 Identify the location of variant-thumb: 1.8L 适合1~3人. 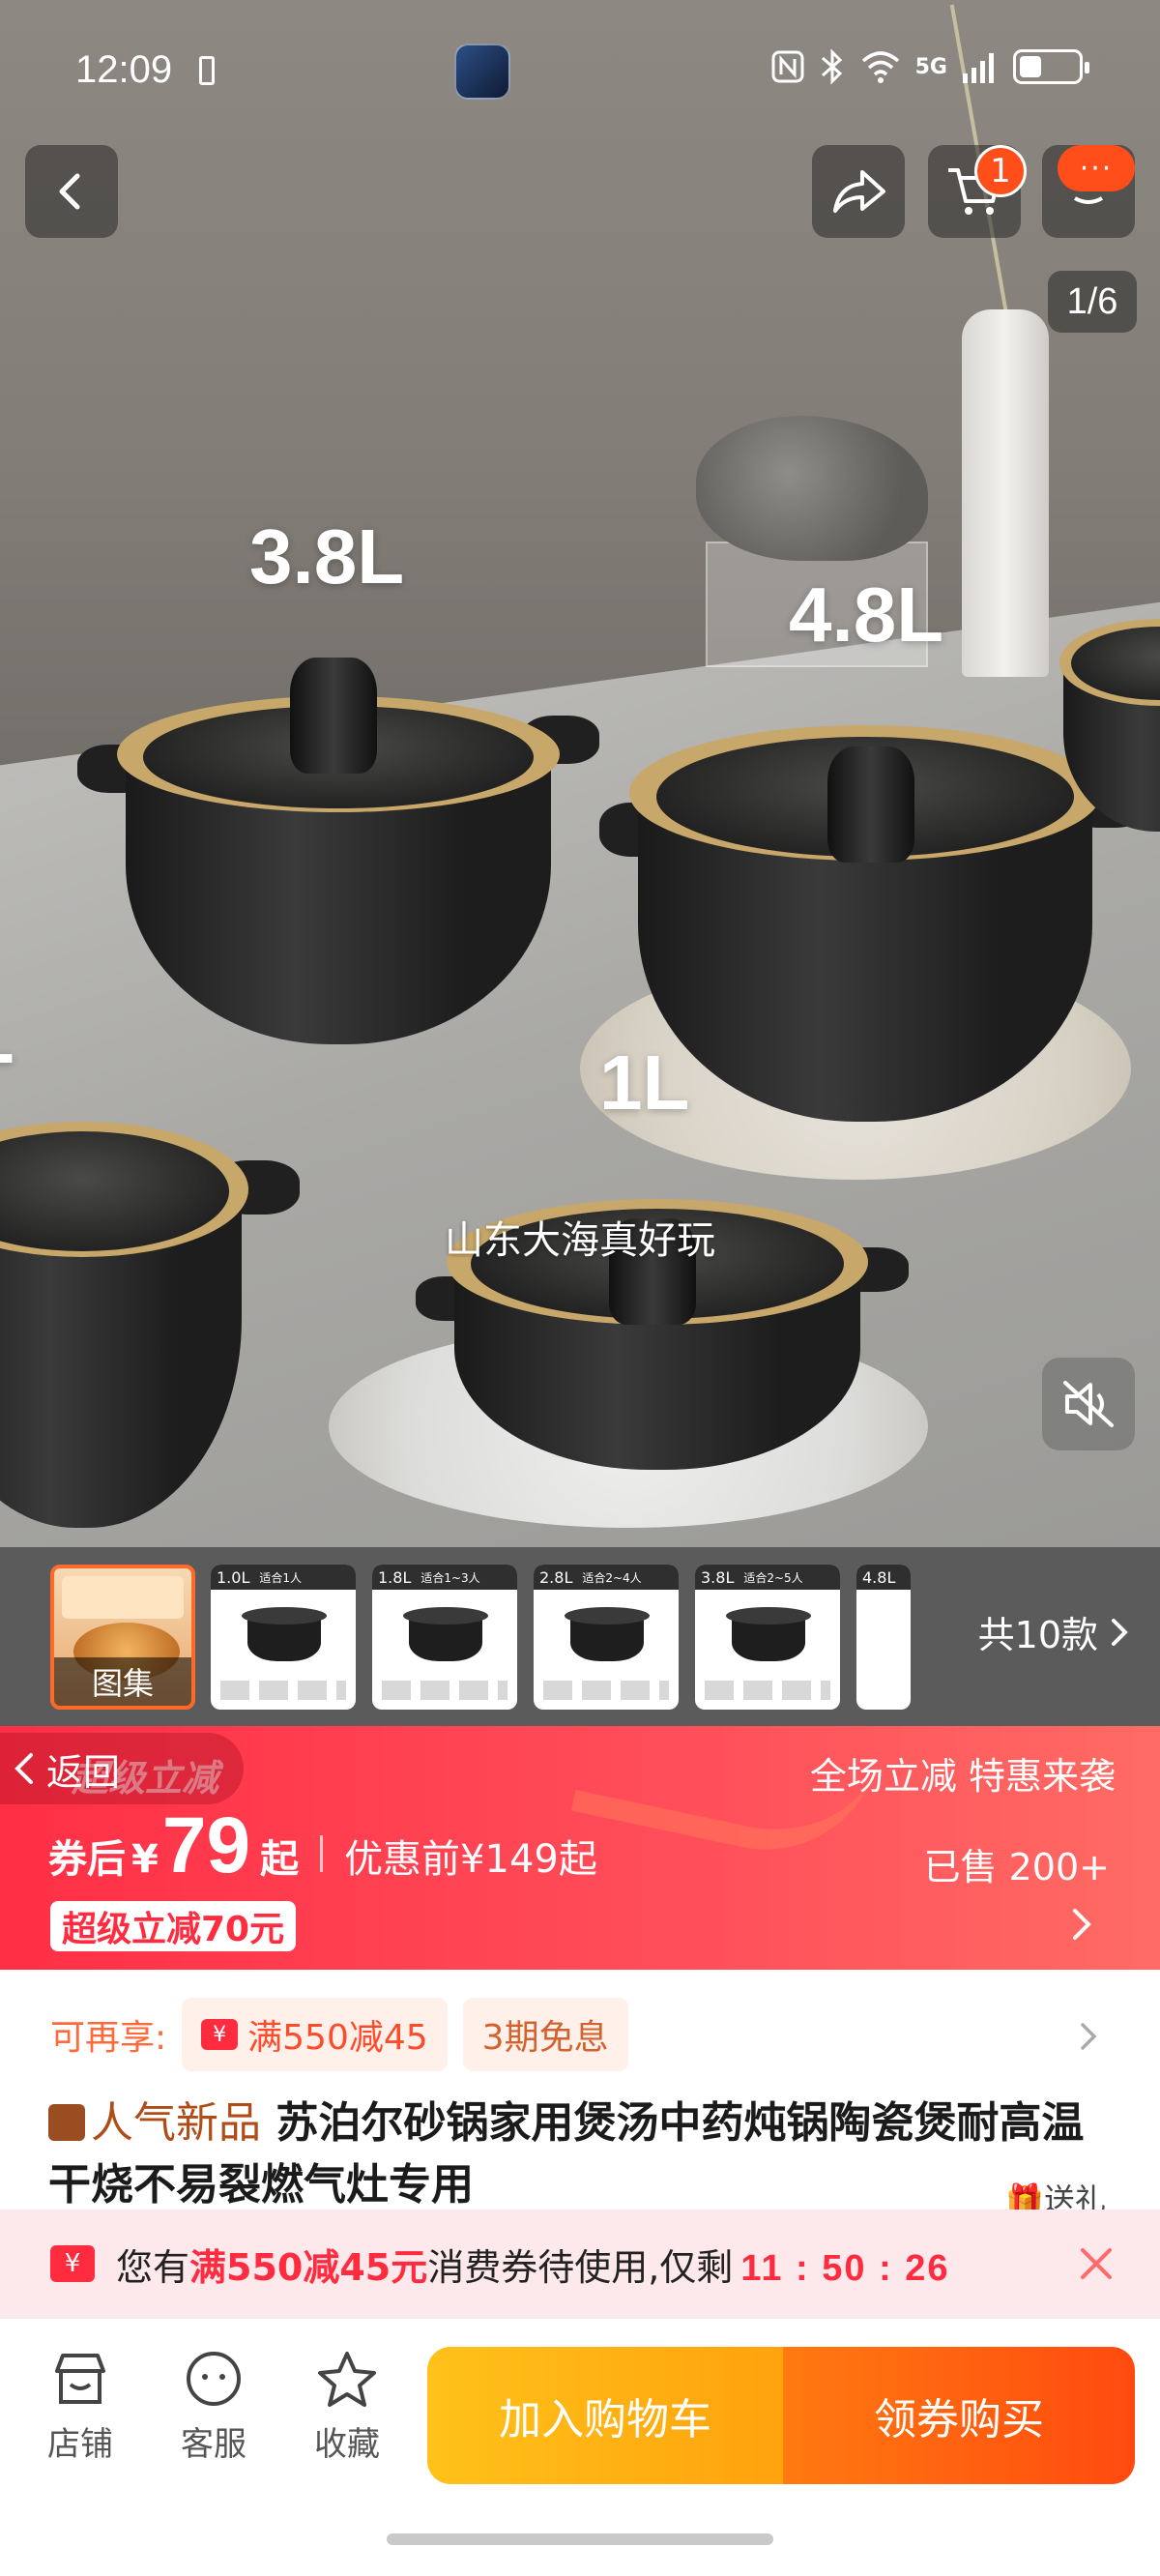
(444, 1637).